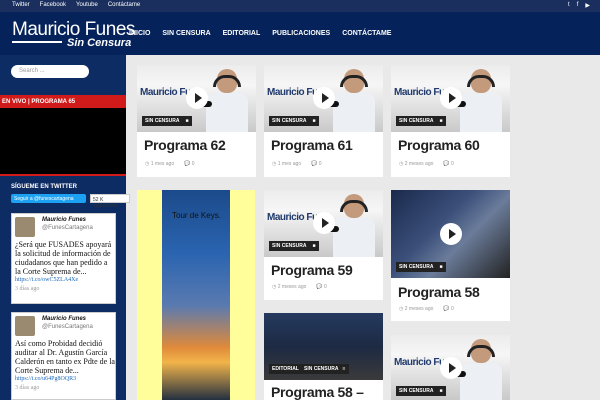 Image resolution: width=600 pixels, height=400 pixels. What do you see at coordinates (242, 33) in the screenshot?
I see `nav-editorial: EDITORIAL` at bounding box center [242, 33].